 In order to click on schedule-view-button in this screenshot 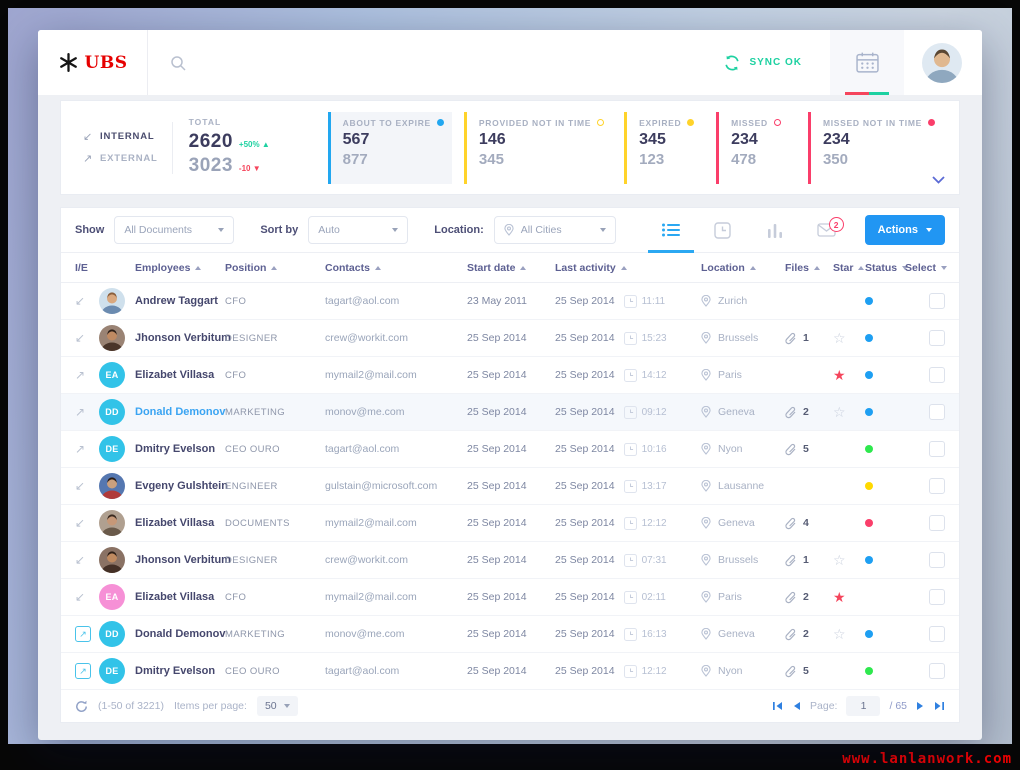, I will do `click(723, 230)`.